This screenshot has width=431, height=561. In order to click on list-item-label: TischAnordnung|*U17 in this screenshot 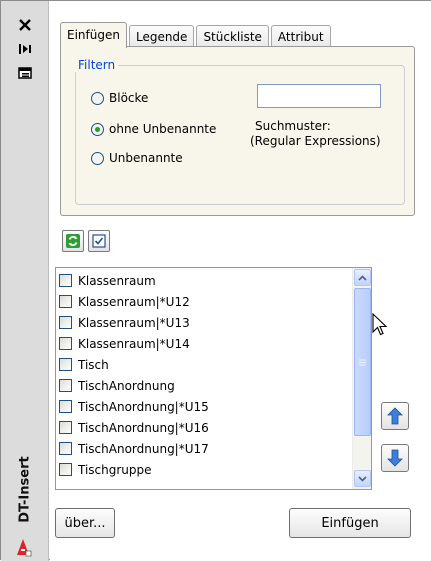, I will do `click(143, 448)`.